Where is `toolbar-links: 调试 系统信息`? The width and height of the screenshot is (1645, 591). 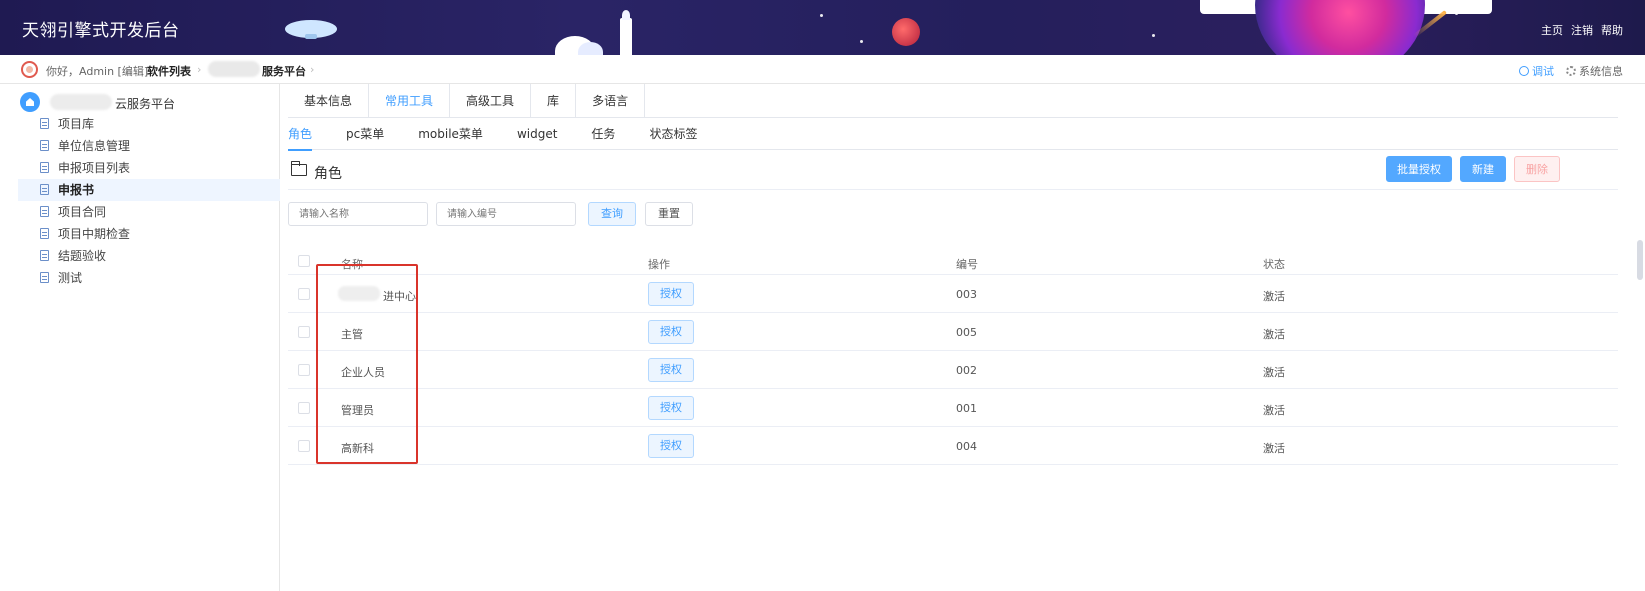
toolbar-links: 调试 系统信息 is located at coordinates (1571, 71).